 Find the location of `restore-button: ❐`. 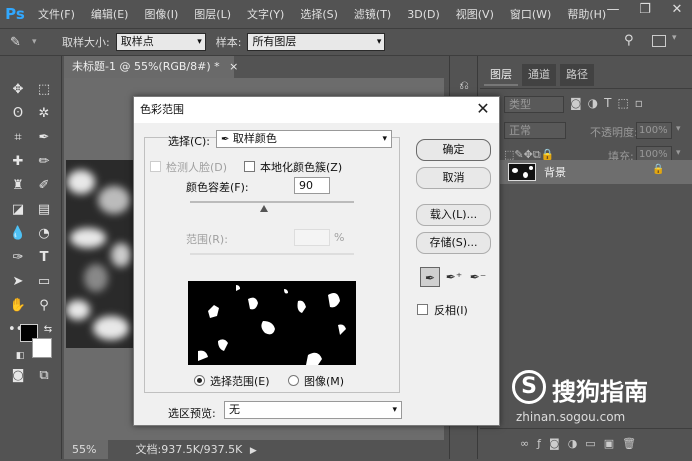

restore-button: ❐ is located at coordinates (645, 11).